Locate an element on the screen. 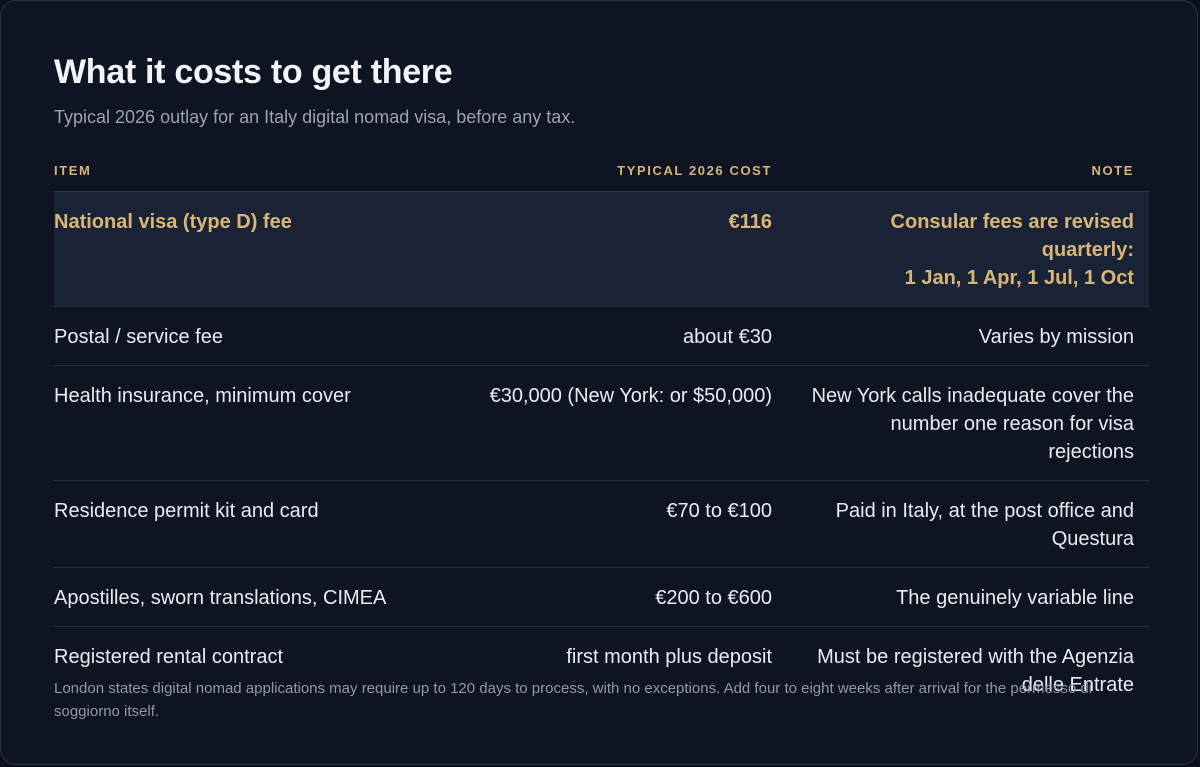 The height and width of the screenshot is (767, 1200). row-note: Varies by mission is located at coordinates (968, 336).